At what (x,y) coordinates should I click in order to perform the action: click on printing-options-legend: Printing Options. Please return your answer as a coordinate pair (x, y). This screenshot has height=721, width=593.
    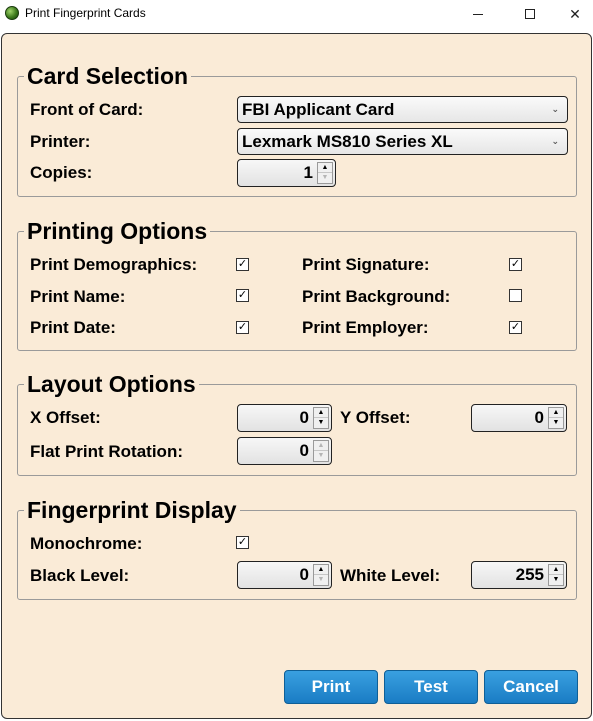
    Looking at the image, I should click on (117, 231).